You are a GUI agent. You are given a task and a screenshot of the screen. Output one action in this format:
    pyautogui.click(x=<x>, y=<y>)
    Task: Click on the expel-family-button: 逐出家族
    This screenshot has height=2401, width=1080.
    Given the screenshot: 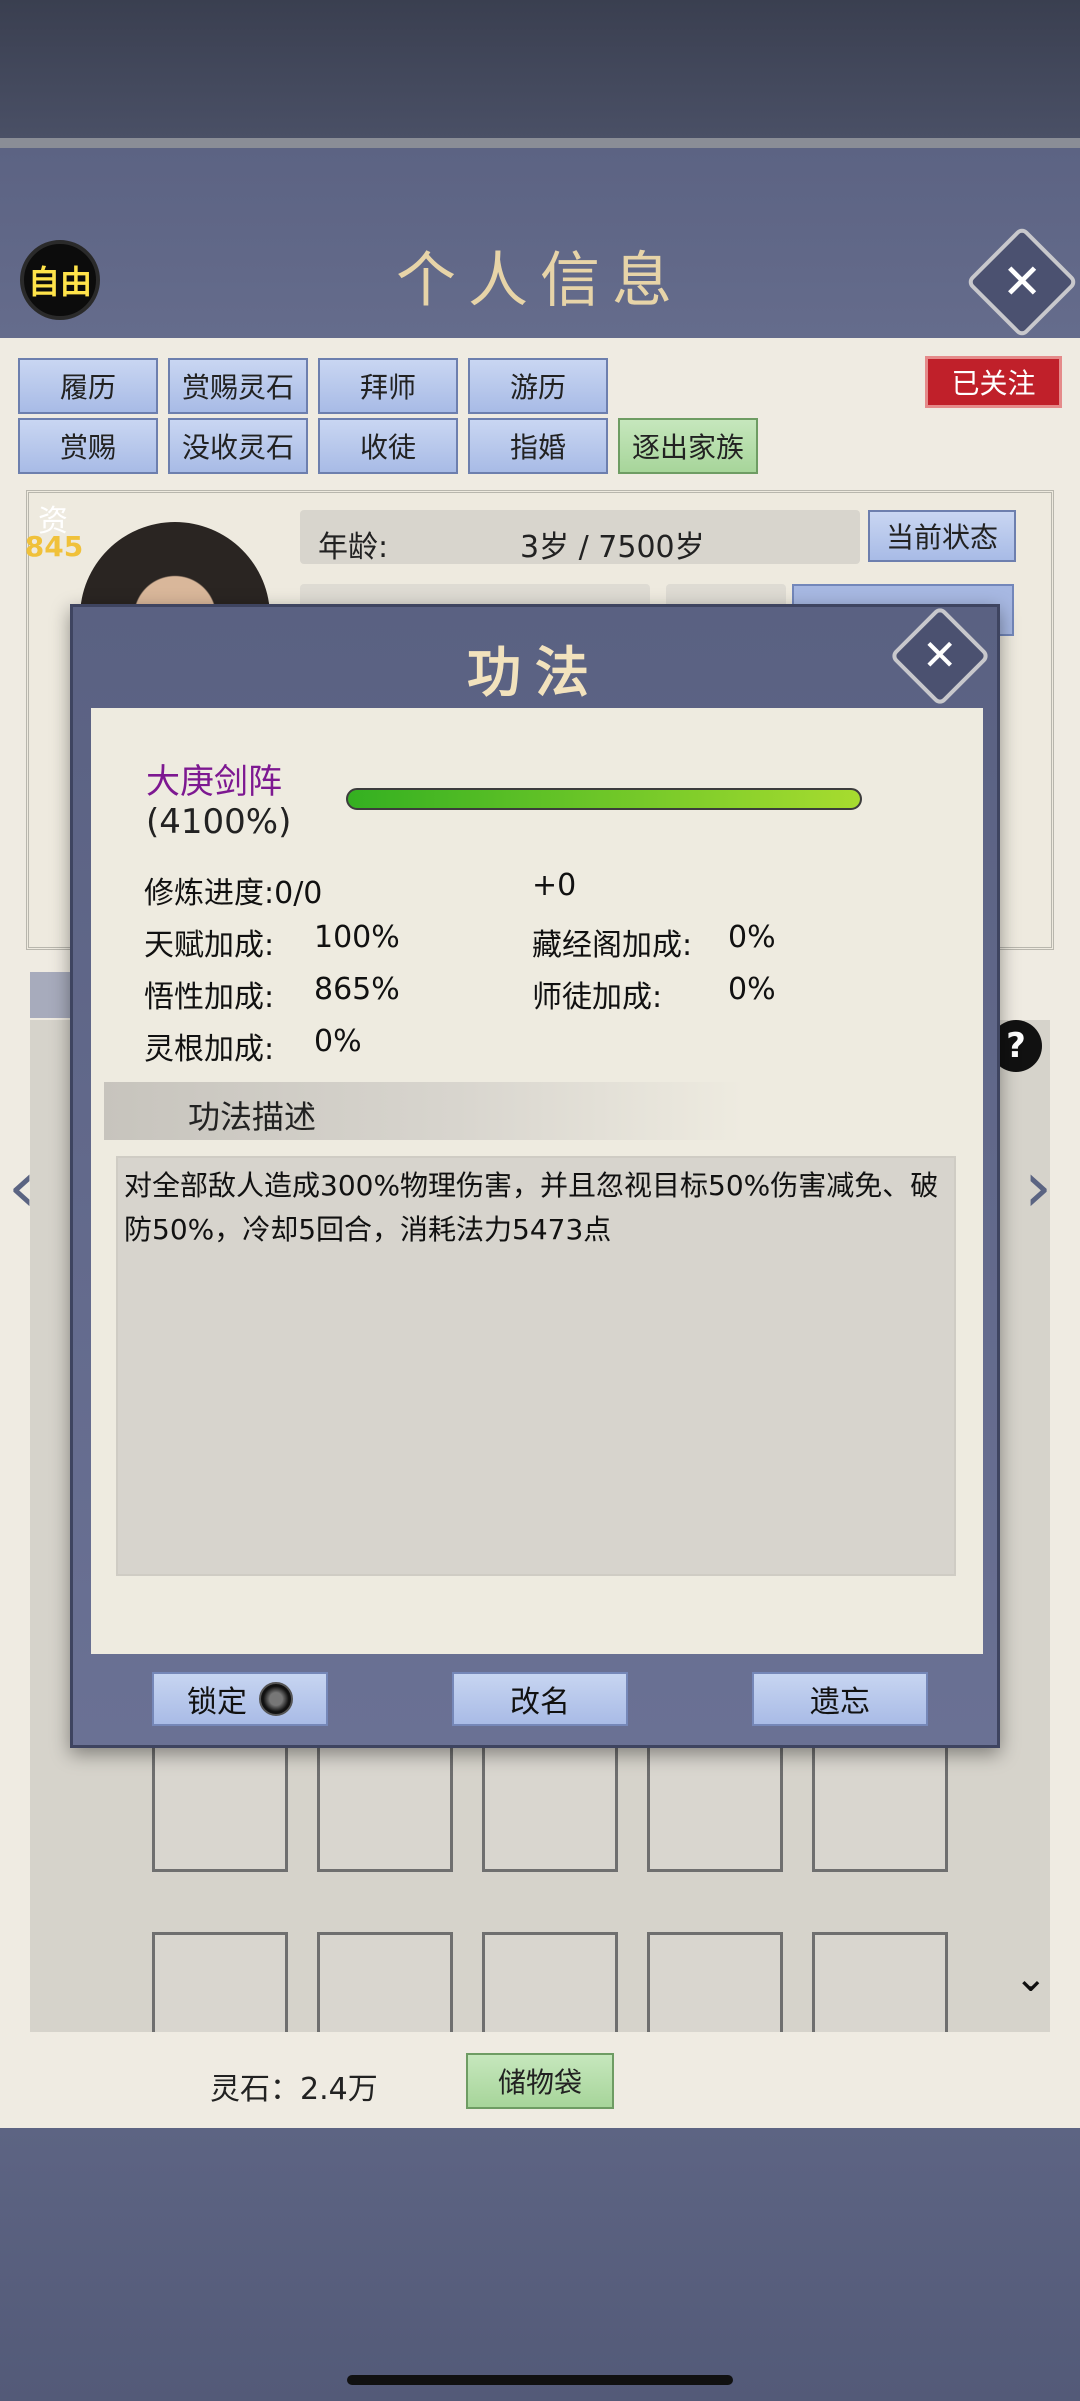 What is the action you would take?
    pyautogui.click(x=688, y=446)
    